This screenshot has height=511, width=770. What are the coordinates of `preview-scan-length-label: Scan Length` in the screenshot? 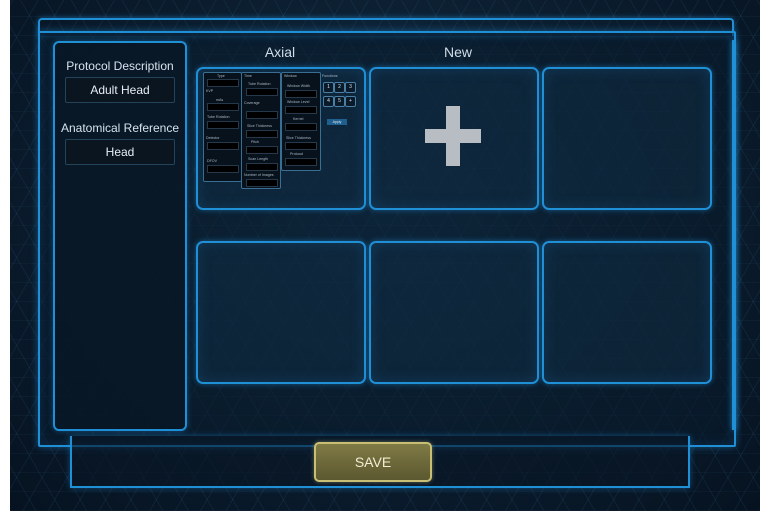 It's located at (258, 159).